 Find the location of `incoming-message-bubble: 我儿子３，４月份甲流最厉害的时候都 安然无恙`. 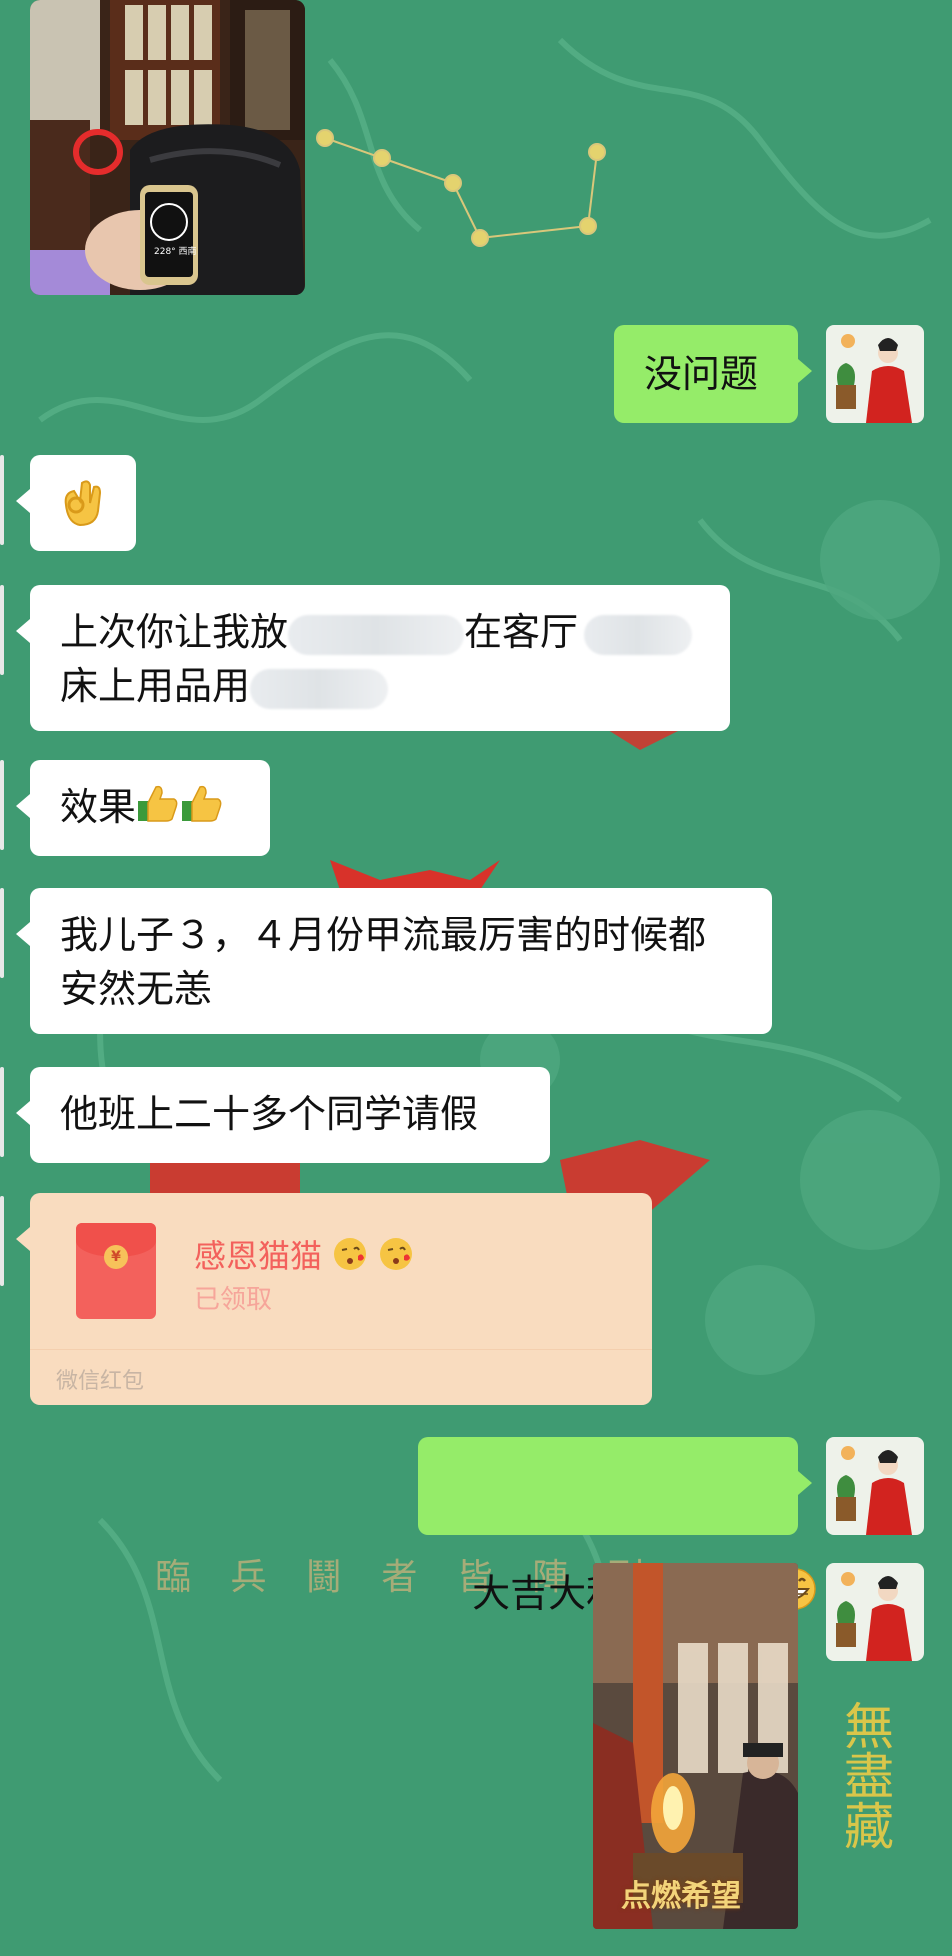

incoming-message-bubble: 我儿子３，４月份甲流最厉害的时候都 安然无恙 is located at coordinates (394, 961).